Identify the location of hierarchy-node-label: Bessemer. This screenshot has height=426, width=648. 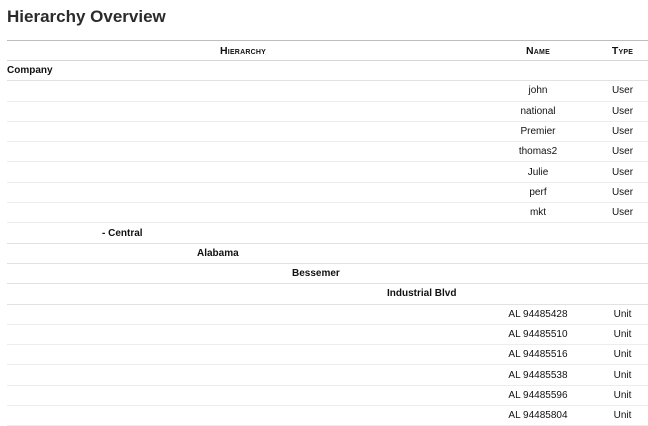
(316, 274).